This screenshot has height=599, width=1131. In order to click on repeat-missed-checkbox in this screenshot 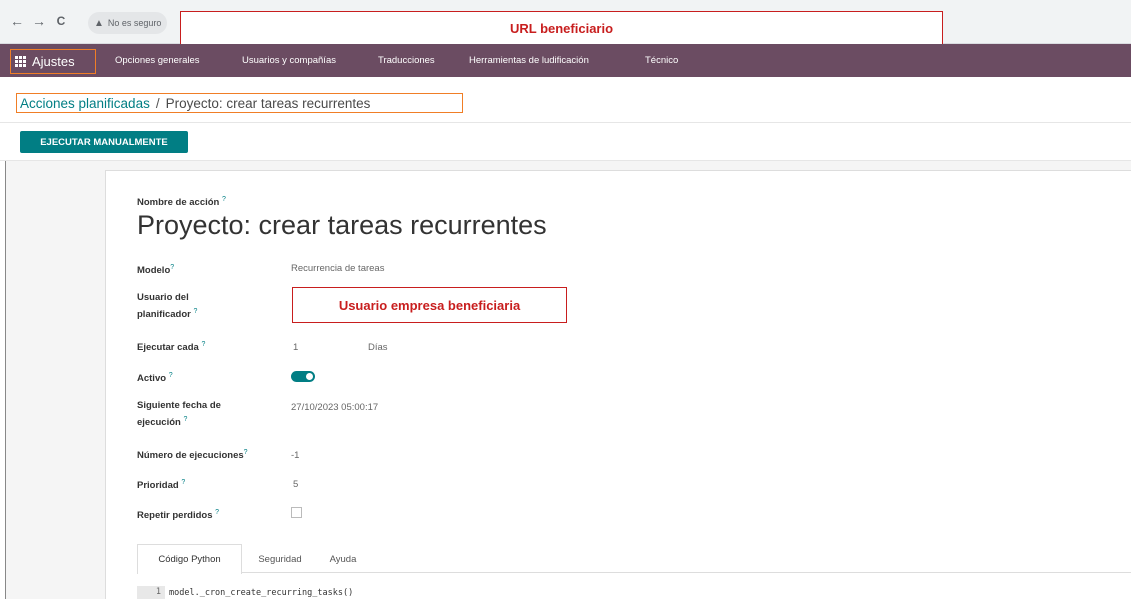, I will do `click(296, 512)`.